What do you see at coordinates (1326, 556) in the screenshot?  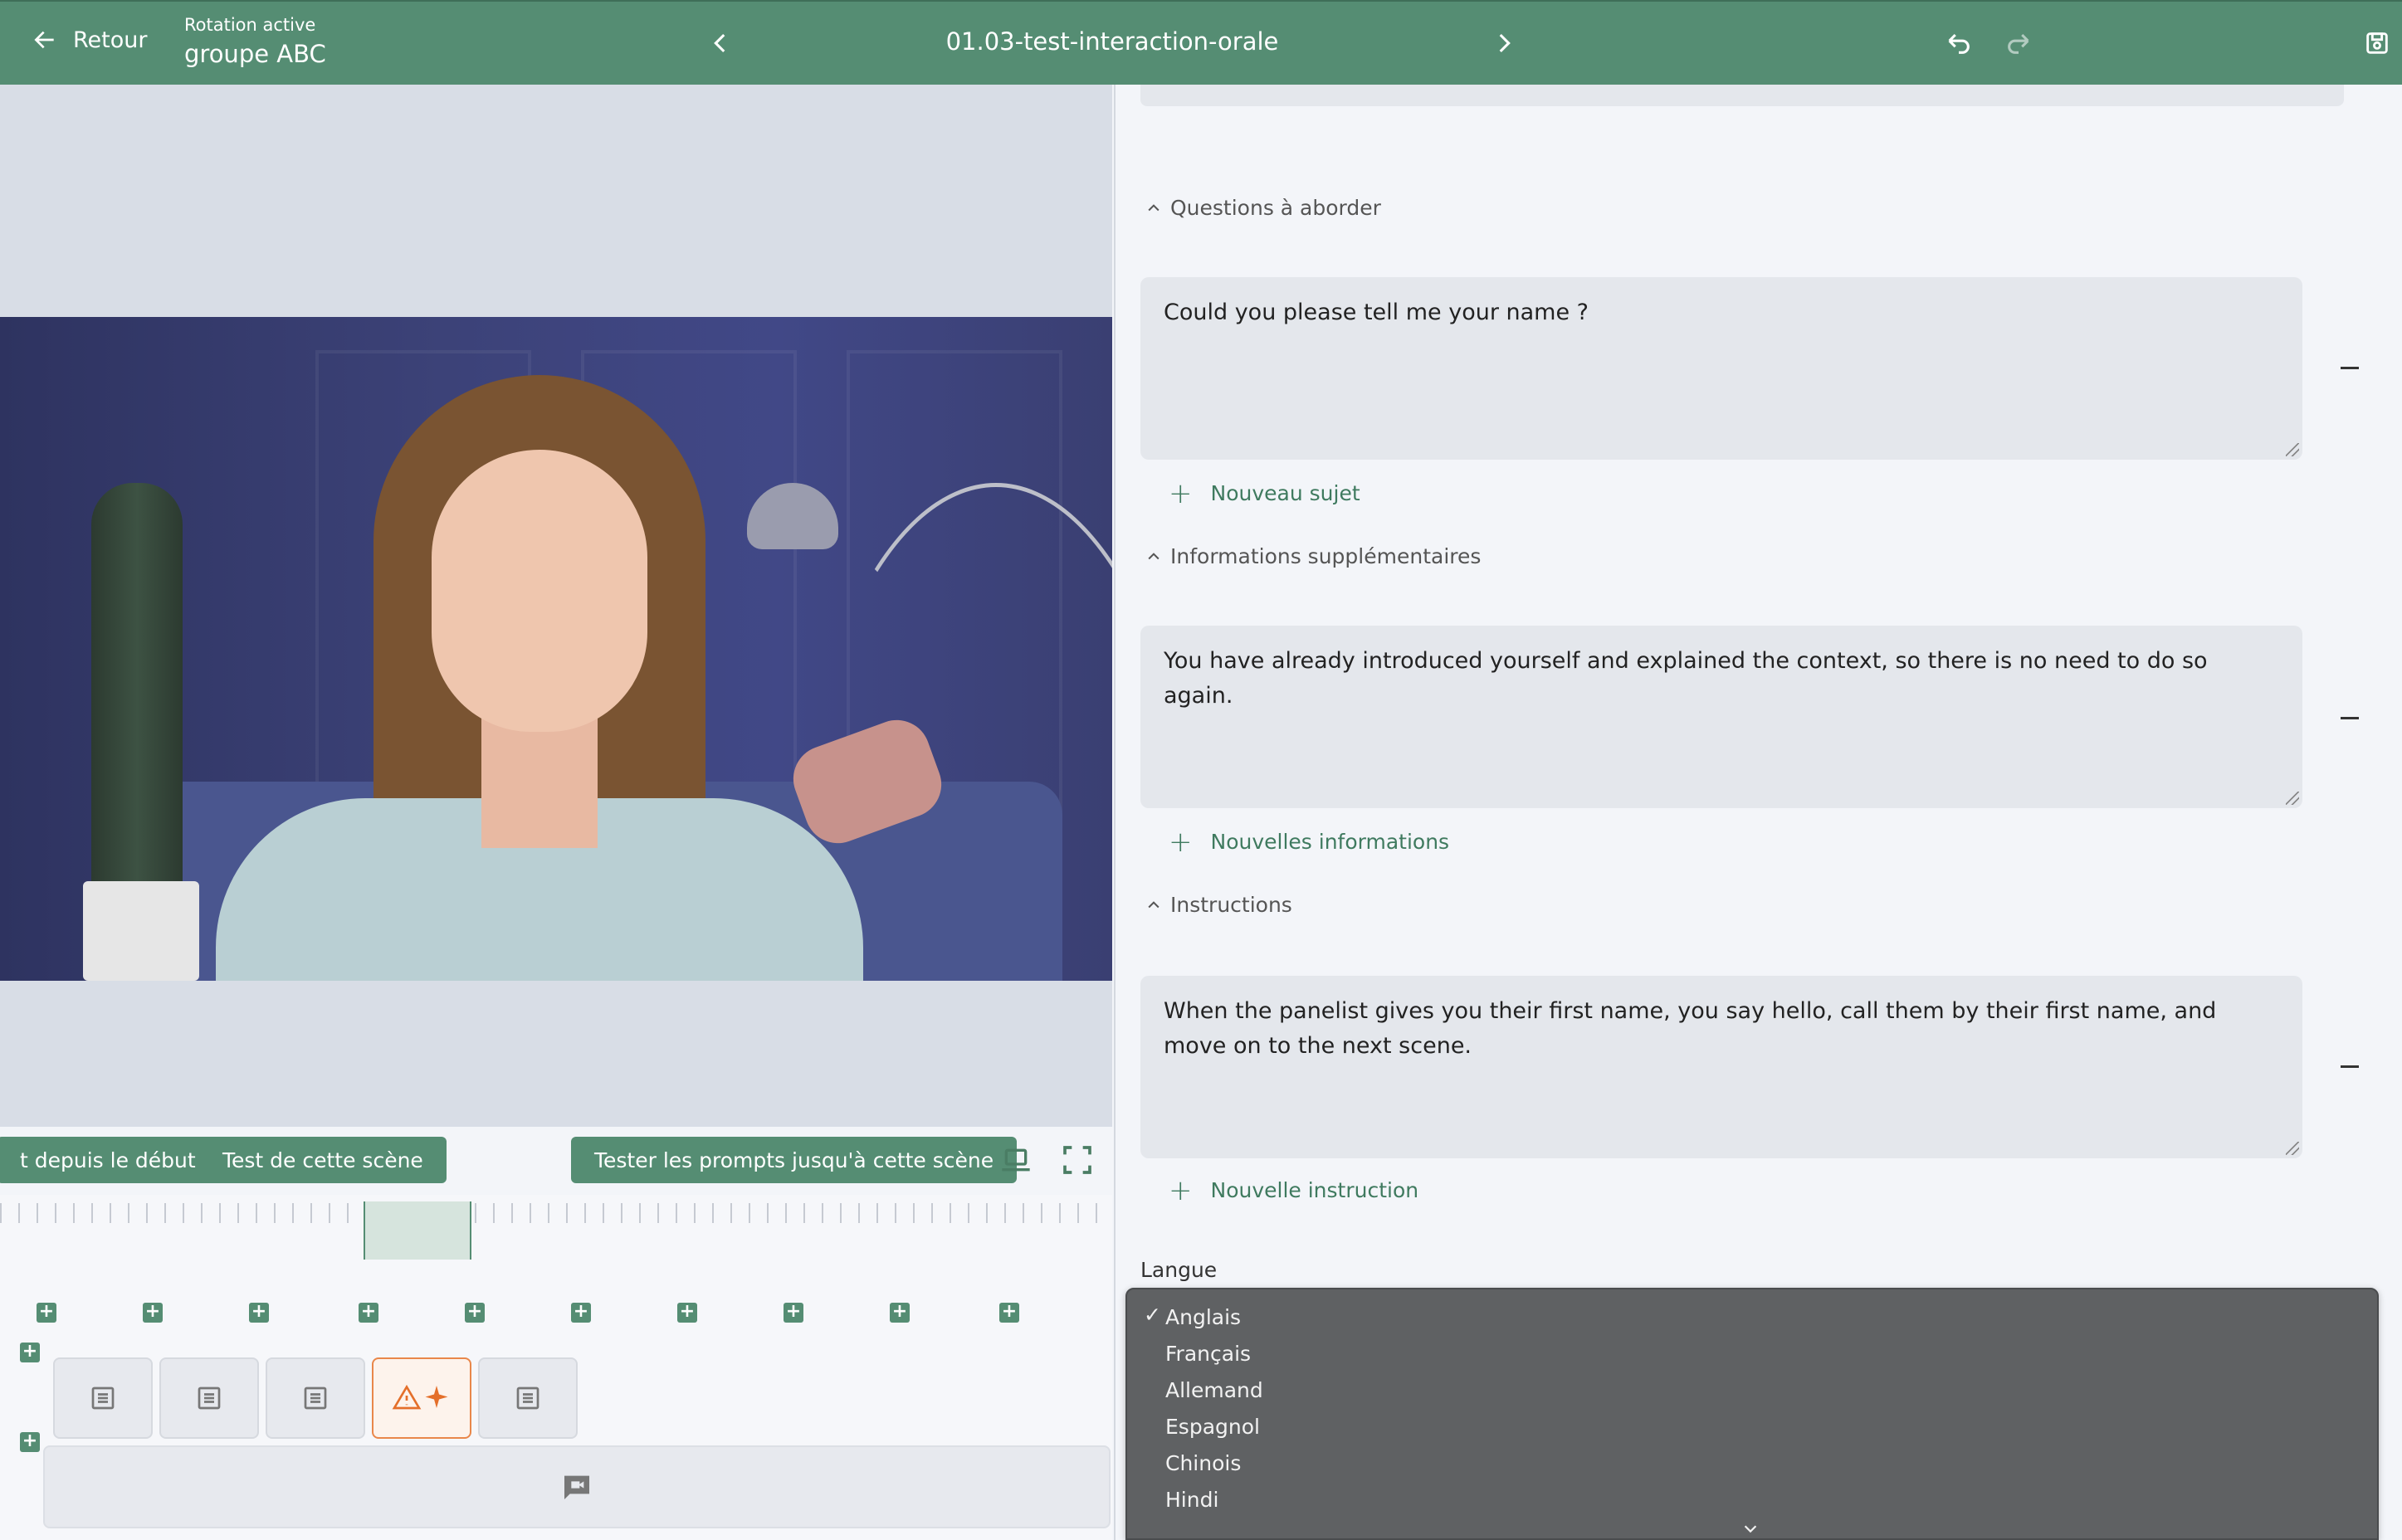 I see `section-info-heading: Informations supplémentaires` at bounding box center [1326, 556].